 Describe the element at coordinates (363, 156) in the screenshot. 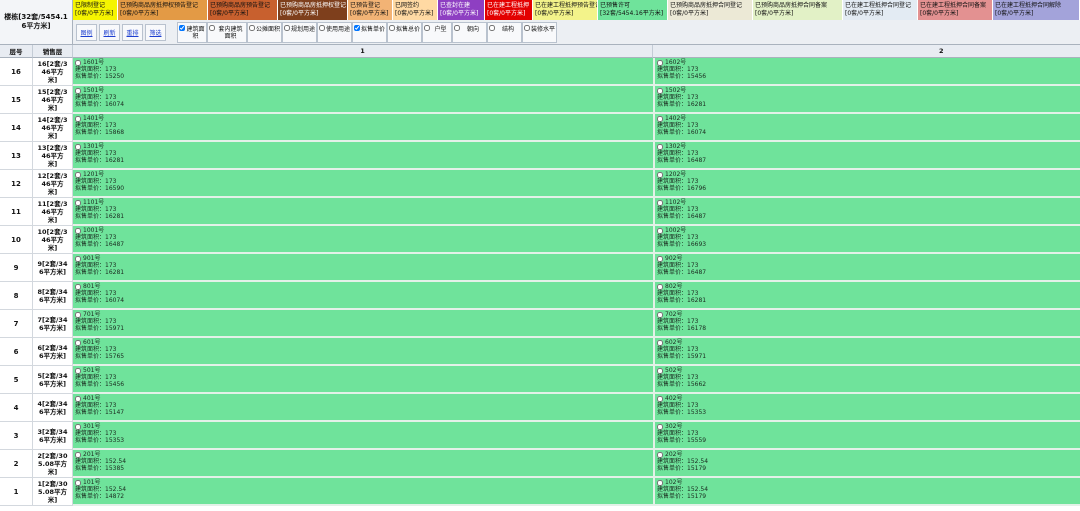

I see `unit-cell: 1301号 建筑面积：173 拟售单价：16281` at that location.